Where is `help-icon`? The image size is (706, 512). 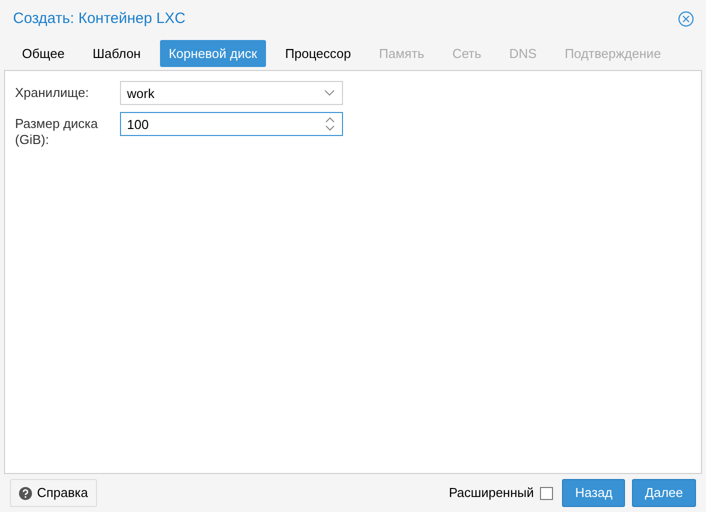
help-icon is located at coordinates (25, 493).